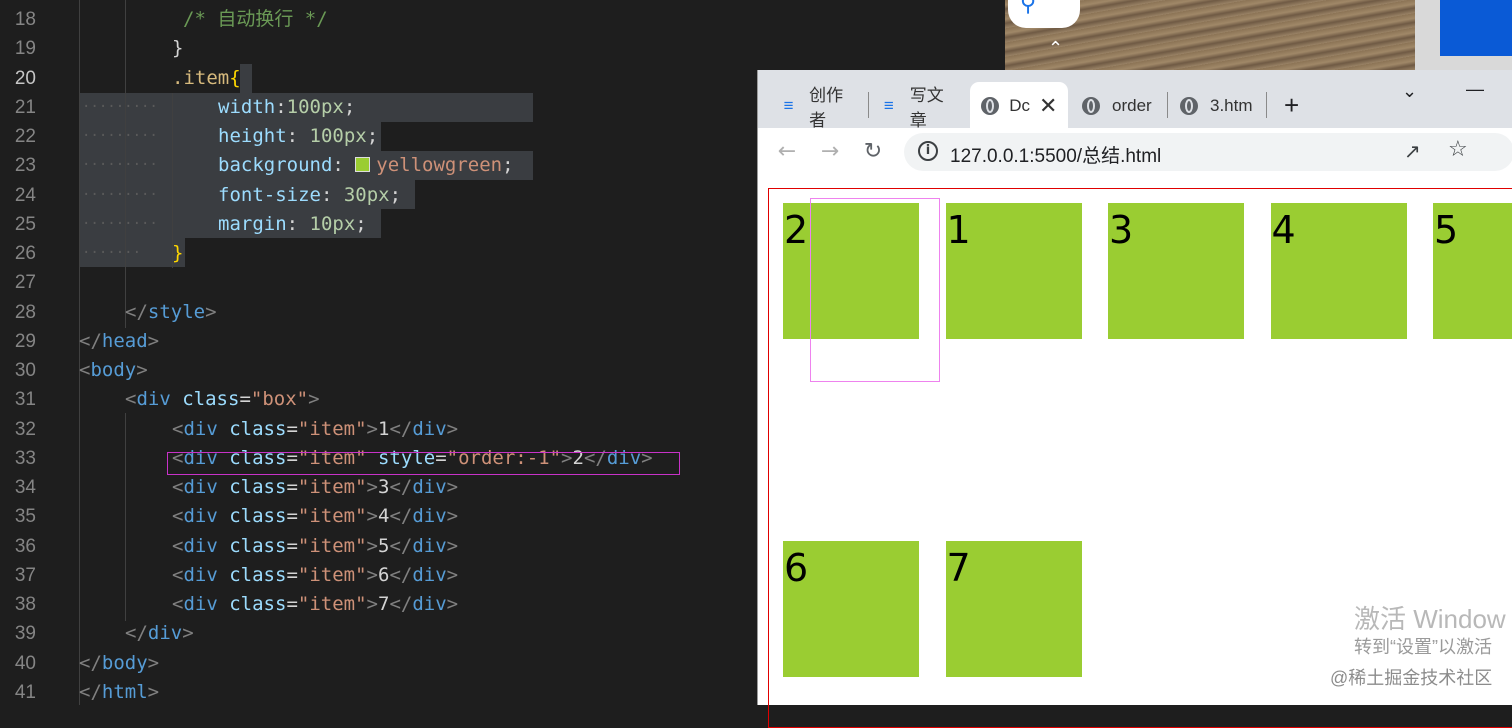  I want to click on star-icon: ☆, so click(1458, 149).